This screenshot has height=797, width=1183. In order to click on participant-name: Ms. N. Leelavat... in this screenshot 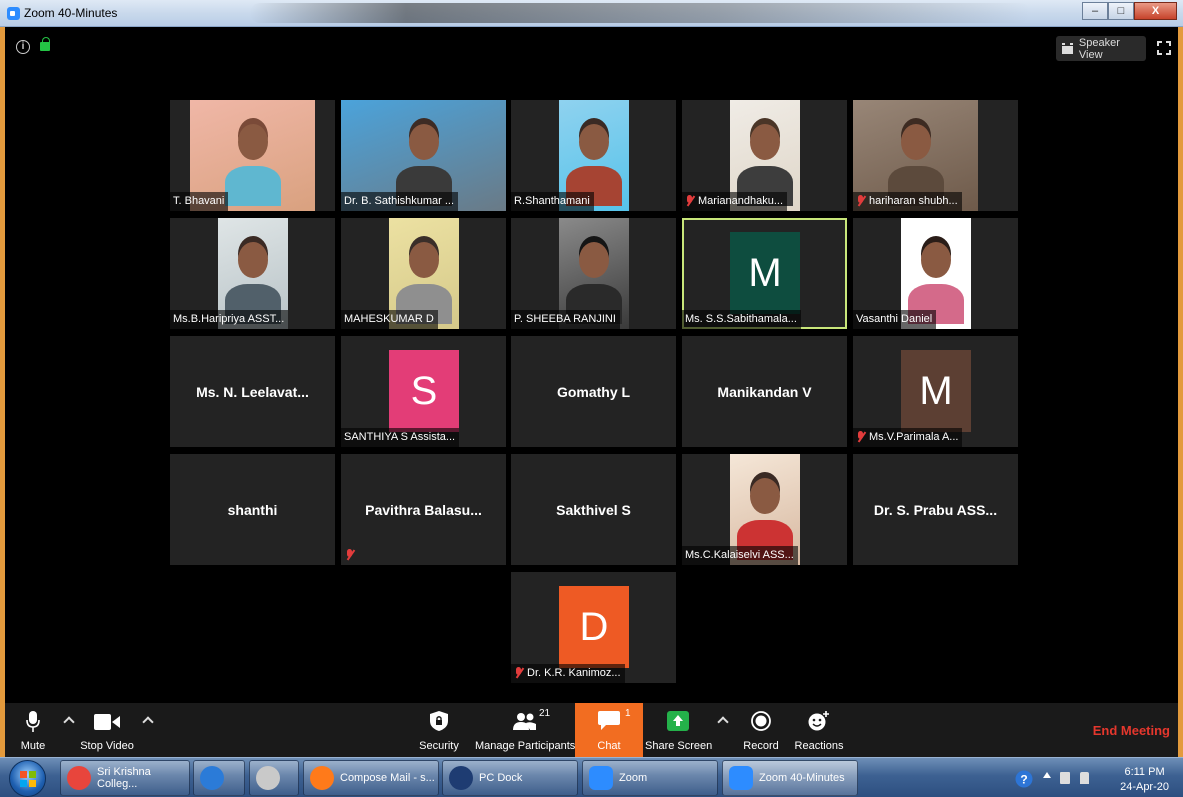, I will do `click(252, 391)`.